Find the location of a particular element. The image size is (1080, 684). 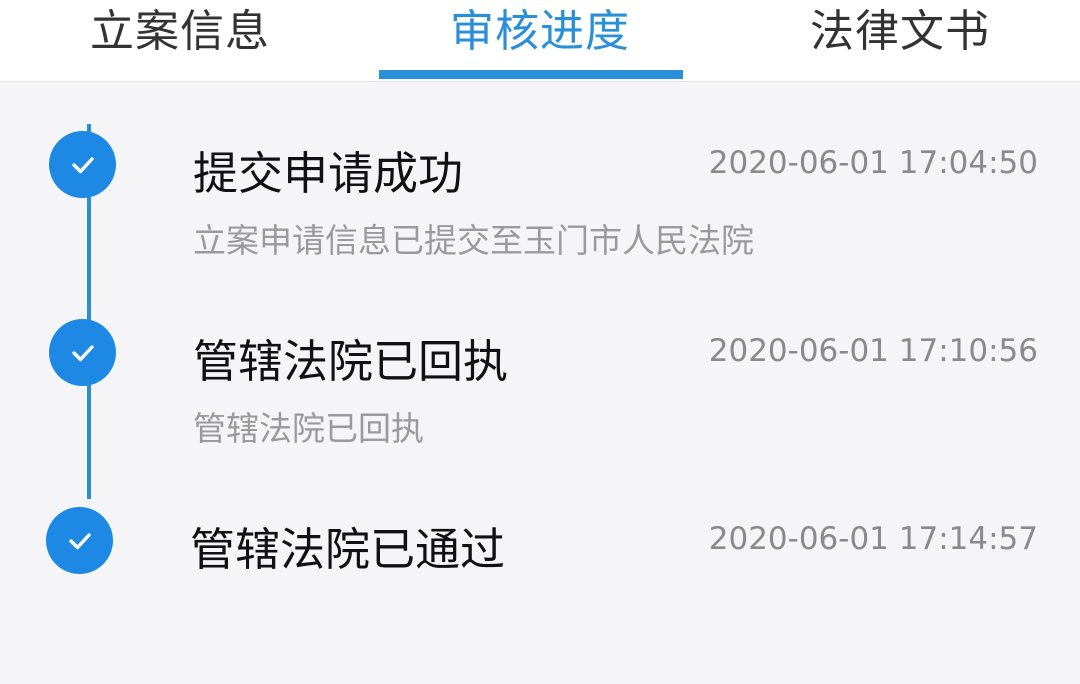

tab-label: 审核进度 is located at coordinates (540, 31).